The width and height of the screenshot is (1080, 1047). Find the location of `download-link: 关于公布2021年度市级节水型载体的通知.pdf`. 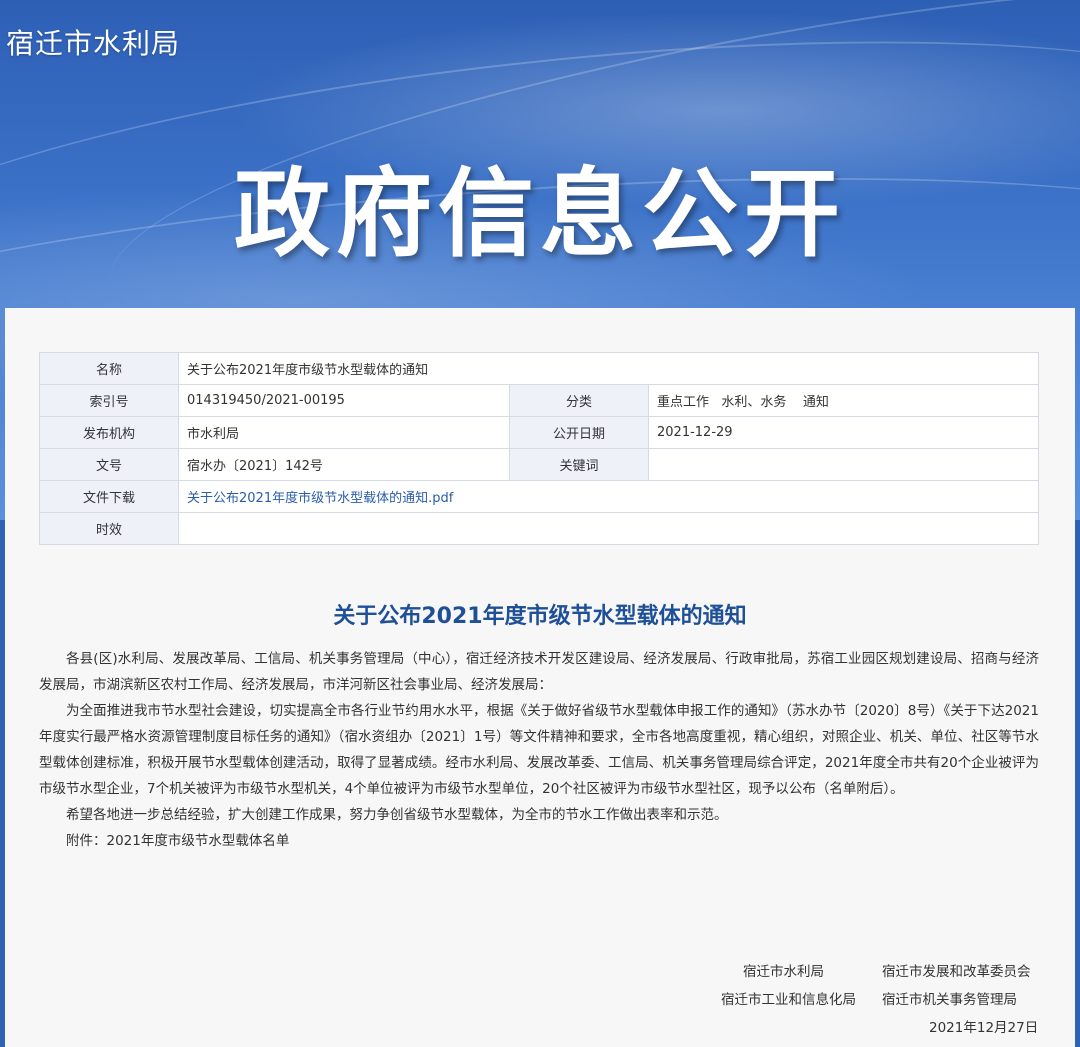

download-link: 关于公布2021年度市级节水型载体的通知.pdf is located at coordinates (320, 498).